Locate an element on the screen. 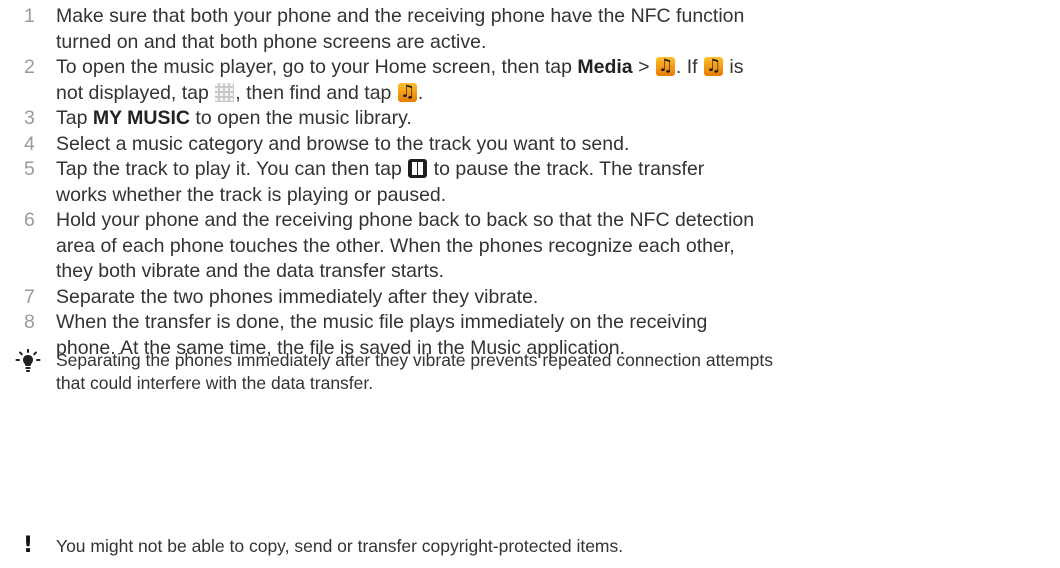  step-text-fragment: not displayed, tap is located at coordinates (135, 92).